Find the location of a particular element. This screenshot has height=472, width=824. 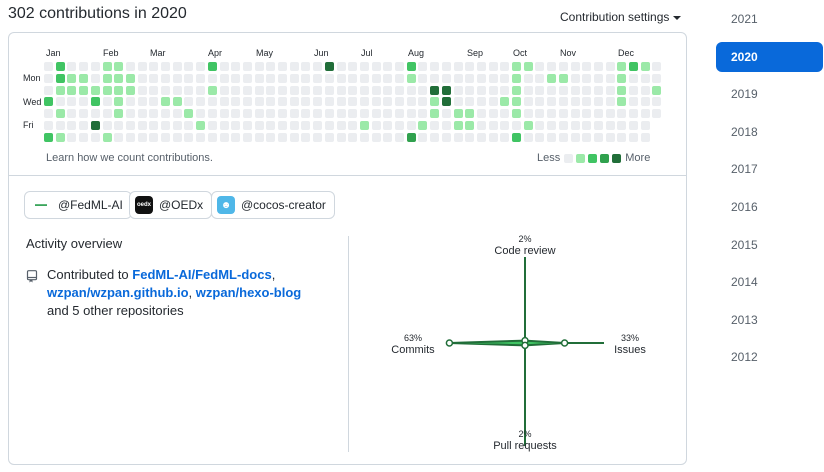

org-button-fedml: ▬▬ @FedML-AI is located at coordinates (78, 205).